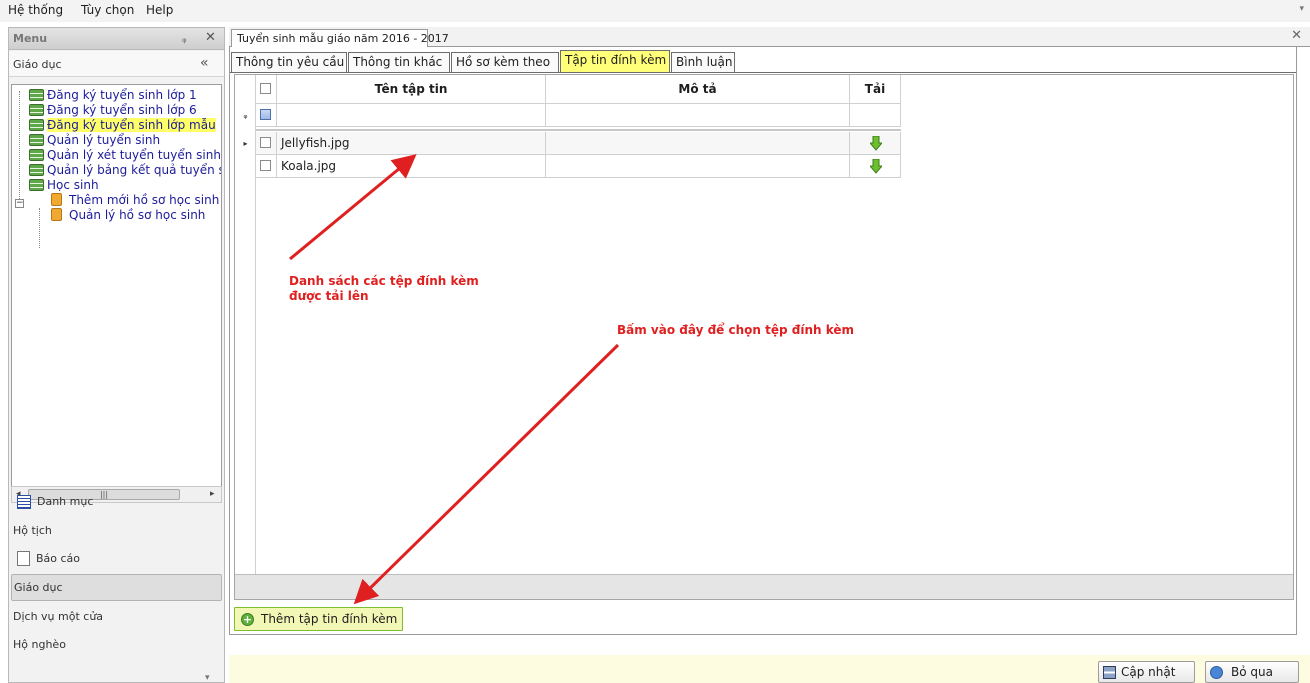 The image size is (1310, 683). What do you see at coordinates (578, 130) in the screenshot?
I see `filter-separator` at bounding box center [578, 130].